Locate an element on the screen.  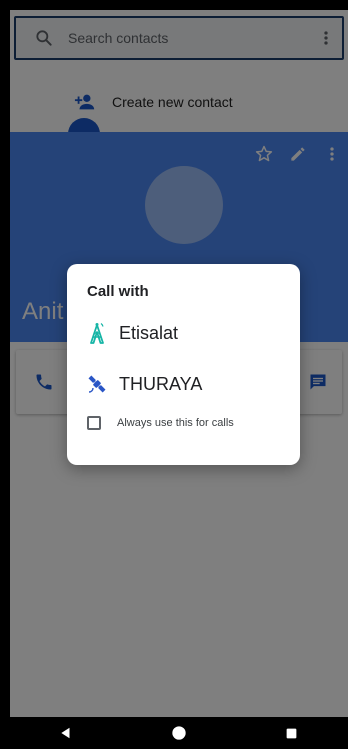
sim-option-label: THURAYA is located at coordinates (161, 383).